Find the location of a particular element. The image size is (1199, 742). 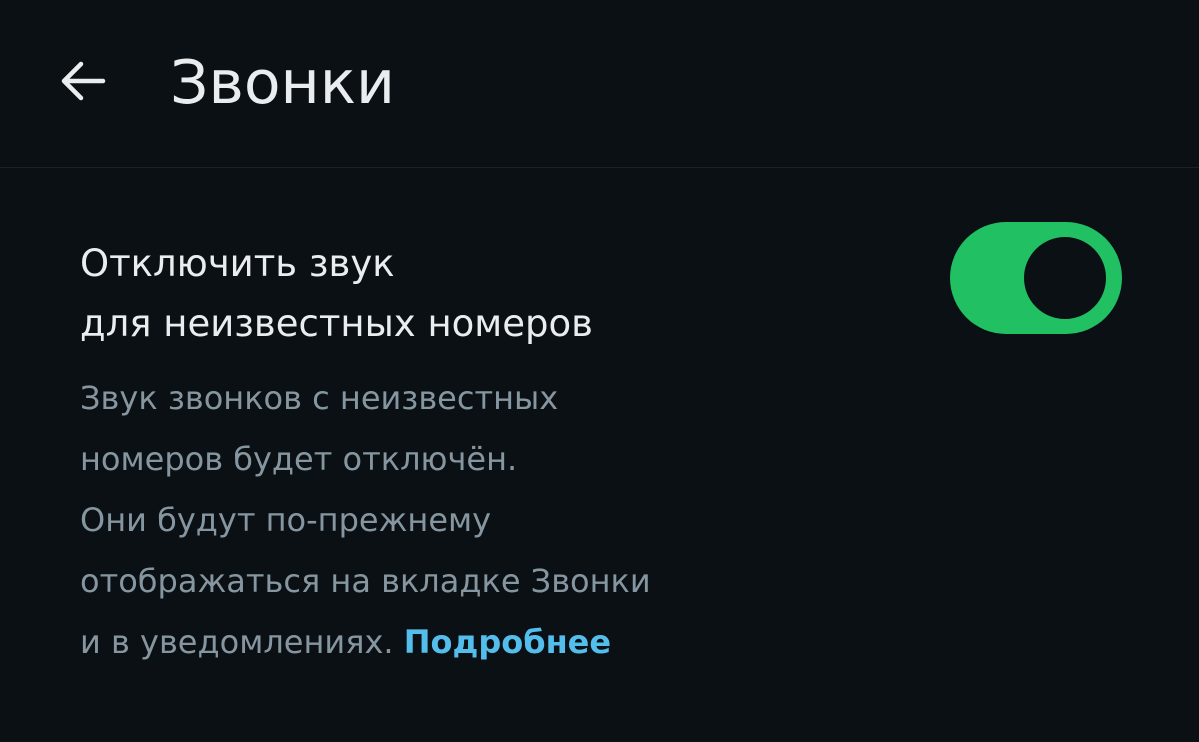

setting-title: Отключить звук для неизвестных номеров is located at coordinates (480, 294).